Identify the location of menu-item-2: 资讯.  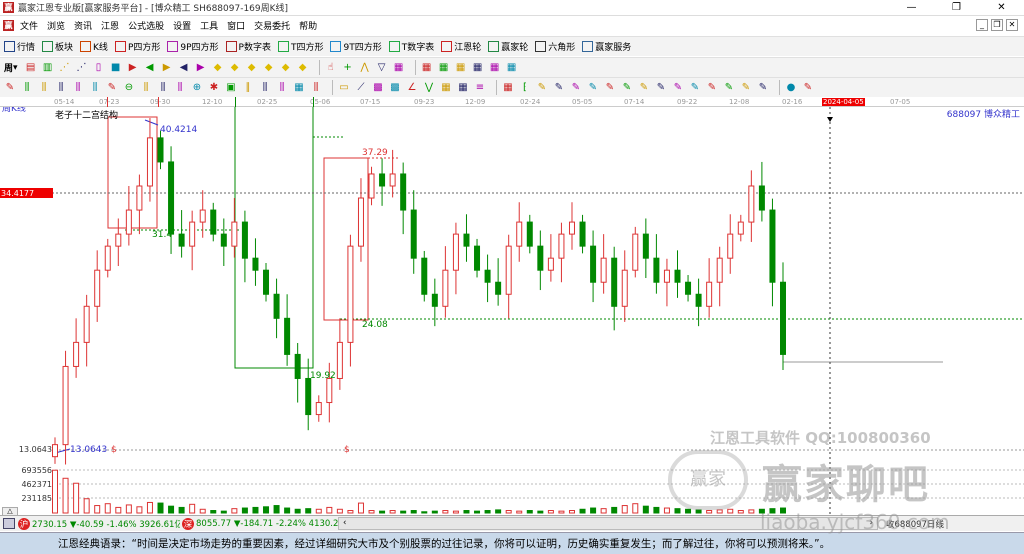
(83, 27).